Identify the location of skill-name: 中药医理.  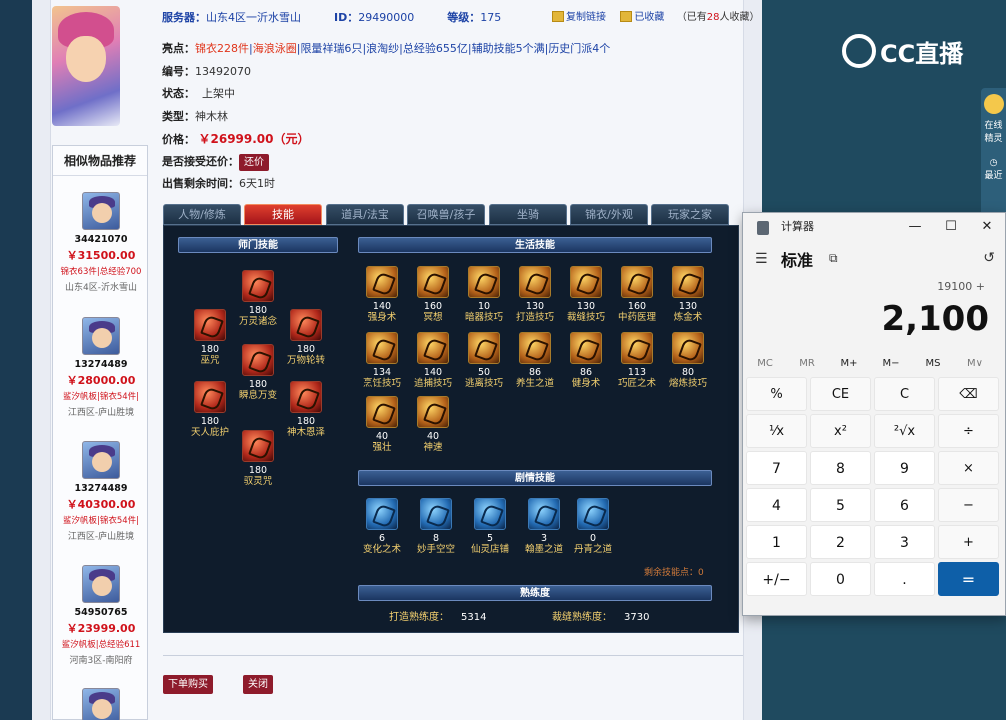
(636, 317).